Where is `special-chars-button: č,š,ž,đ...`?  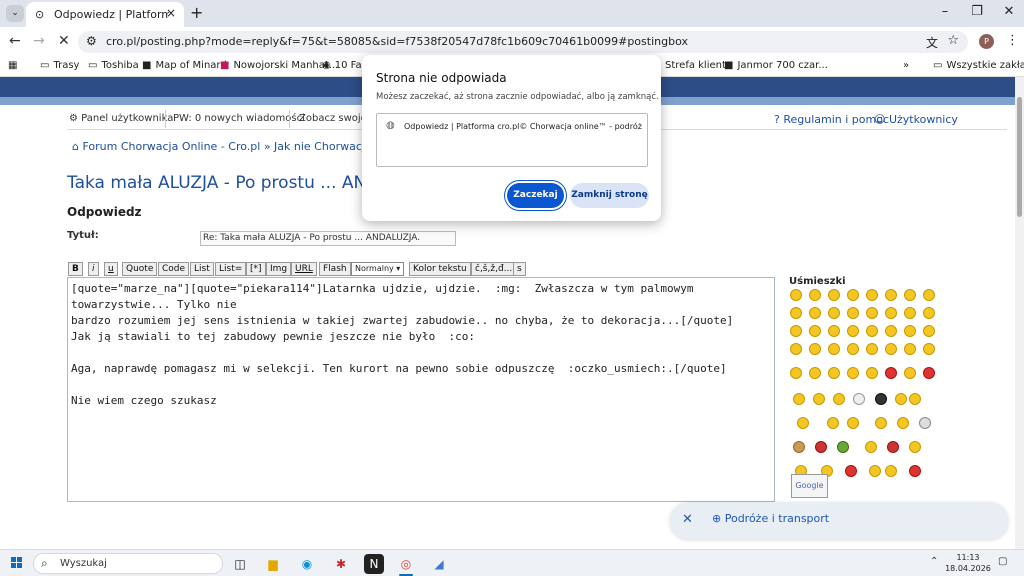 special-chars-button: č,š,ž,đ... is located at coordinates (494, 269).